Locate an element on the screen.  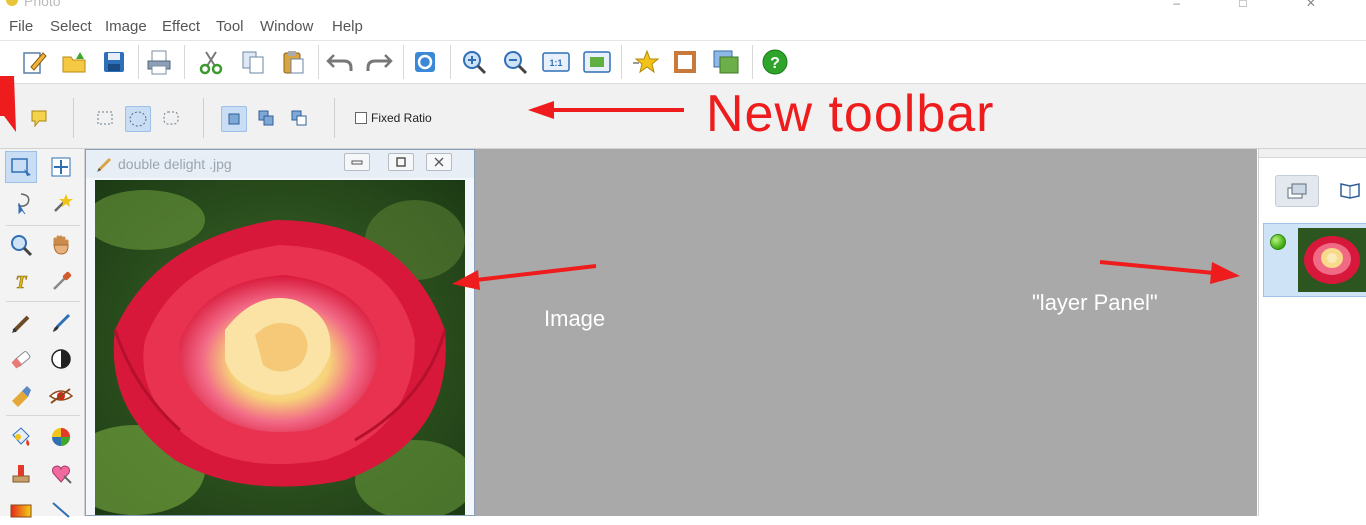
eraser-tool-icon is located at coordinates (21, 359).